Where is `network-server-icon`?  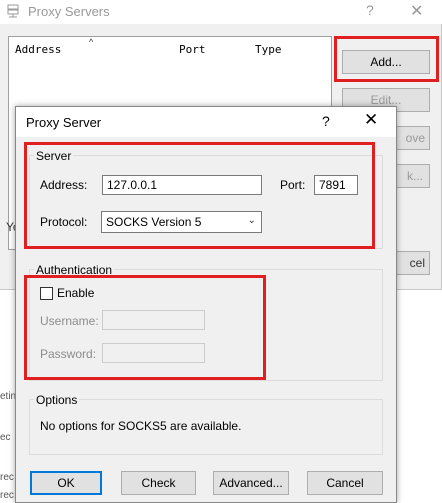
network-server-icon is located at coordinates (13, 11).